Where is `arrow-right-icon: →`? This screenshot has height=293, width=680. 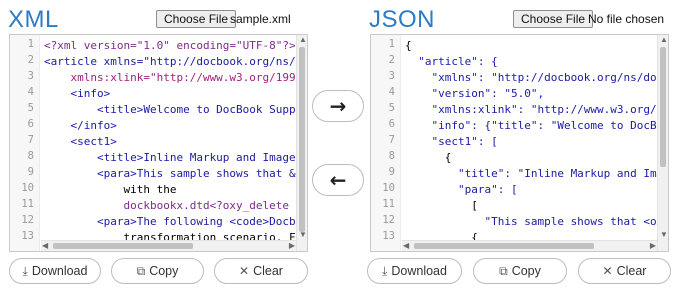
arrow-right-icon: → is located at coordinates (338, 106).